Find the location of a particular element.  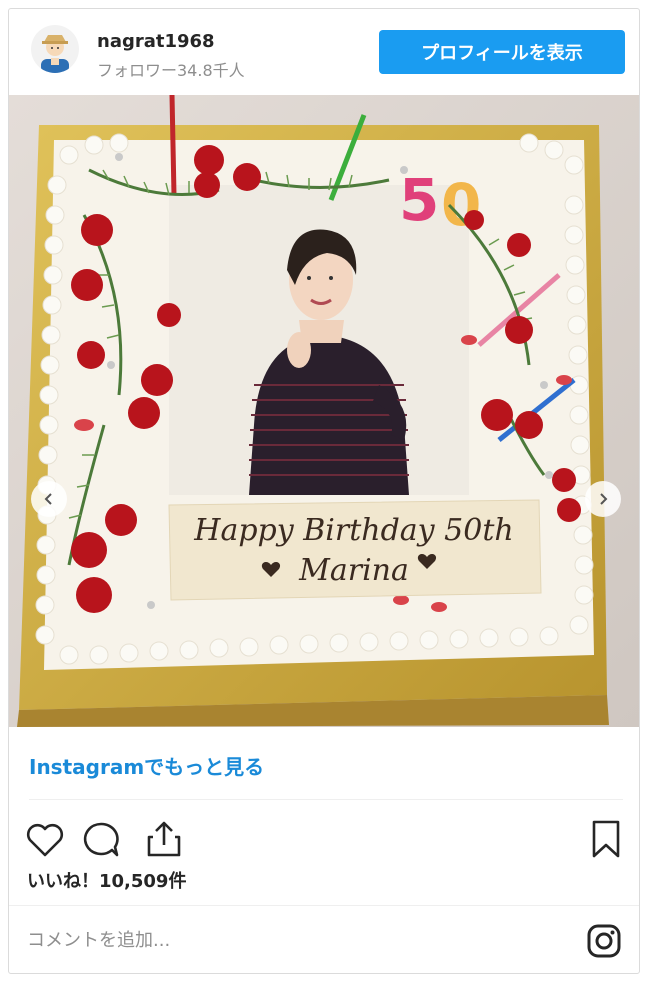

like-count: いいね！10,509件 is located at coordinates (107, 881).